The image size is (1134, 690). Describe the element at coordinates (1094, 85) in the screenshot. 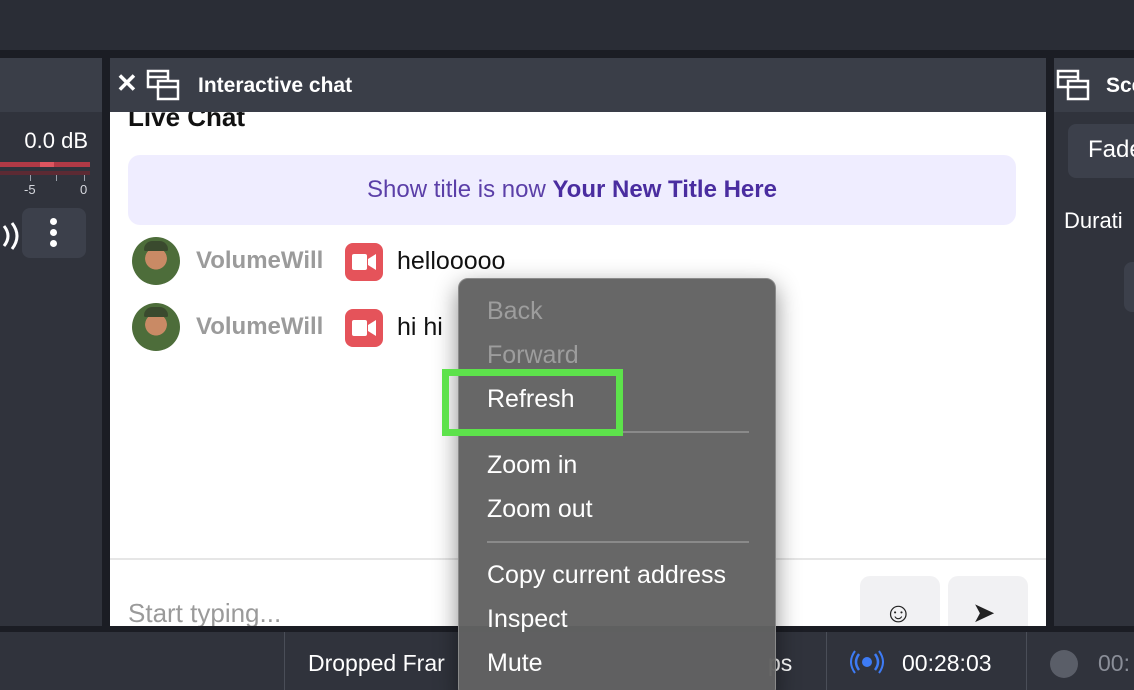

I see `scene-panel-header: Sce` at that location.